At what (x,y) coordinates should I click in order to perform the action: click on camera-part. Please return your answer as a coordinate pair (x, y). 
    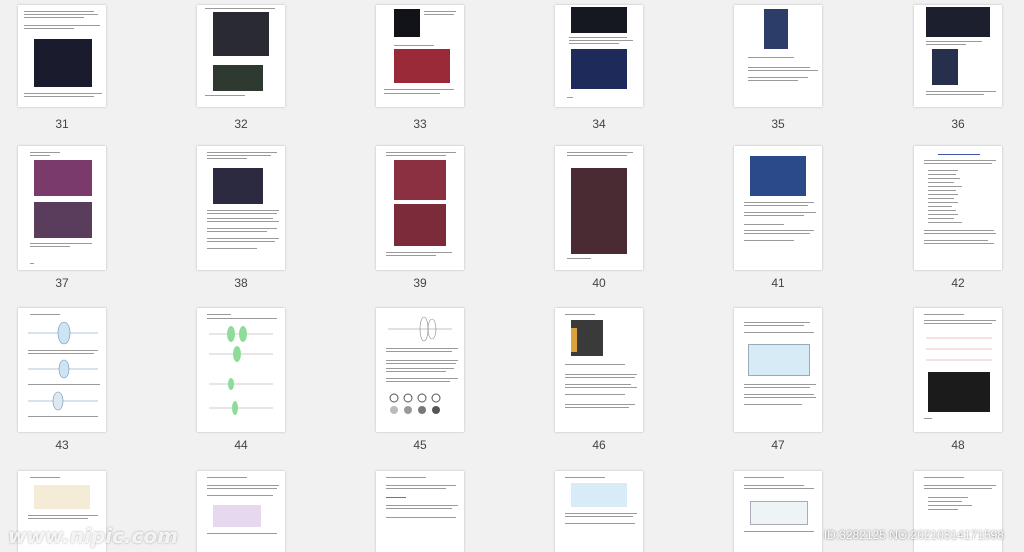
    Looking at the image, I should click on (574, 340).